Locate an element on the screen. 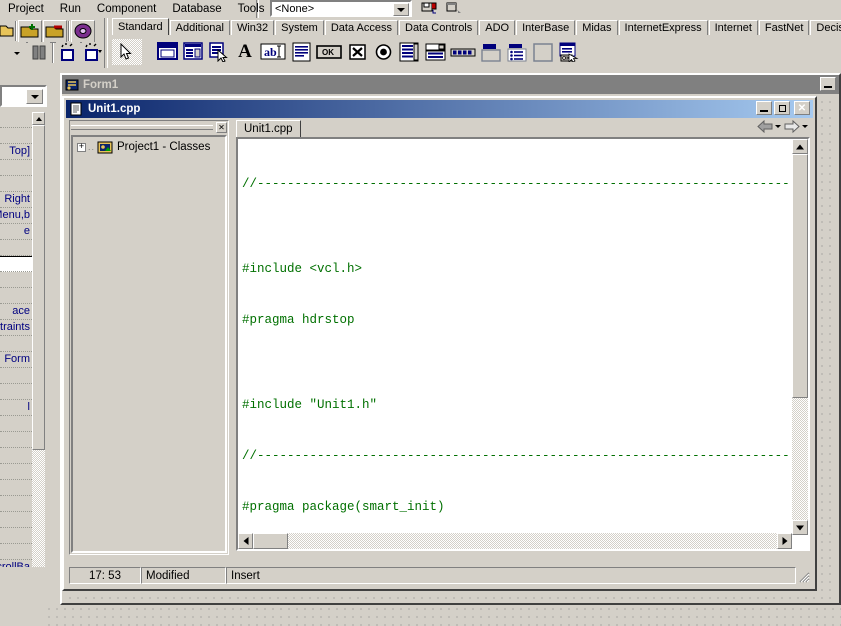 The height and width of the screenshot is (626, 841). palette-tab-decision-cube: Decision C is located at coordinates (825, 27).